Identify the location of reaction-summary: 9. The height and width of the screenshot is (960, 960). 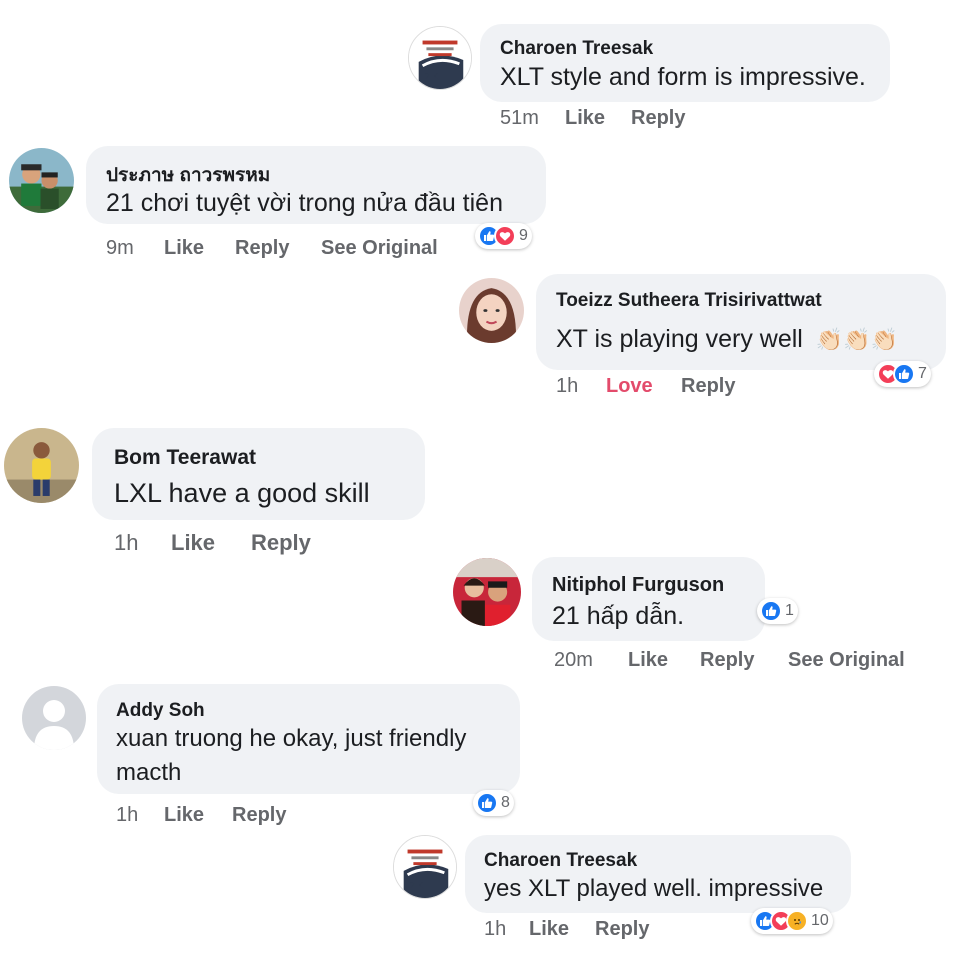
(503, 236).